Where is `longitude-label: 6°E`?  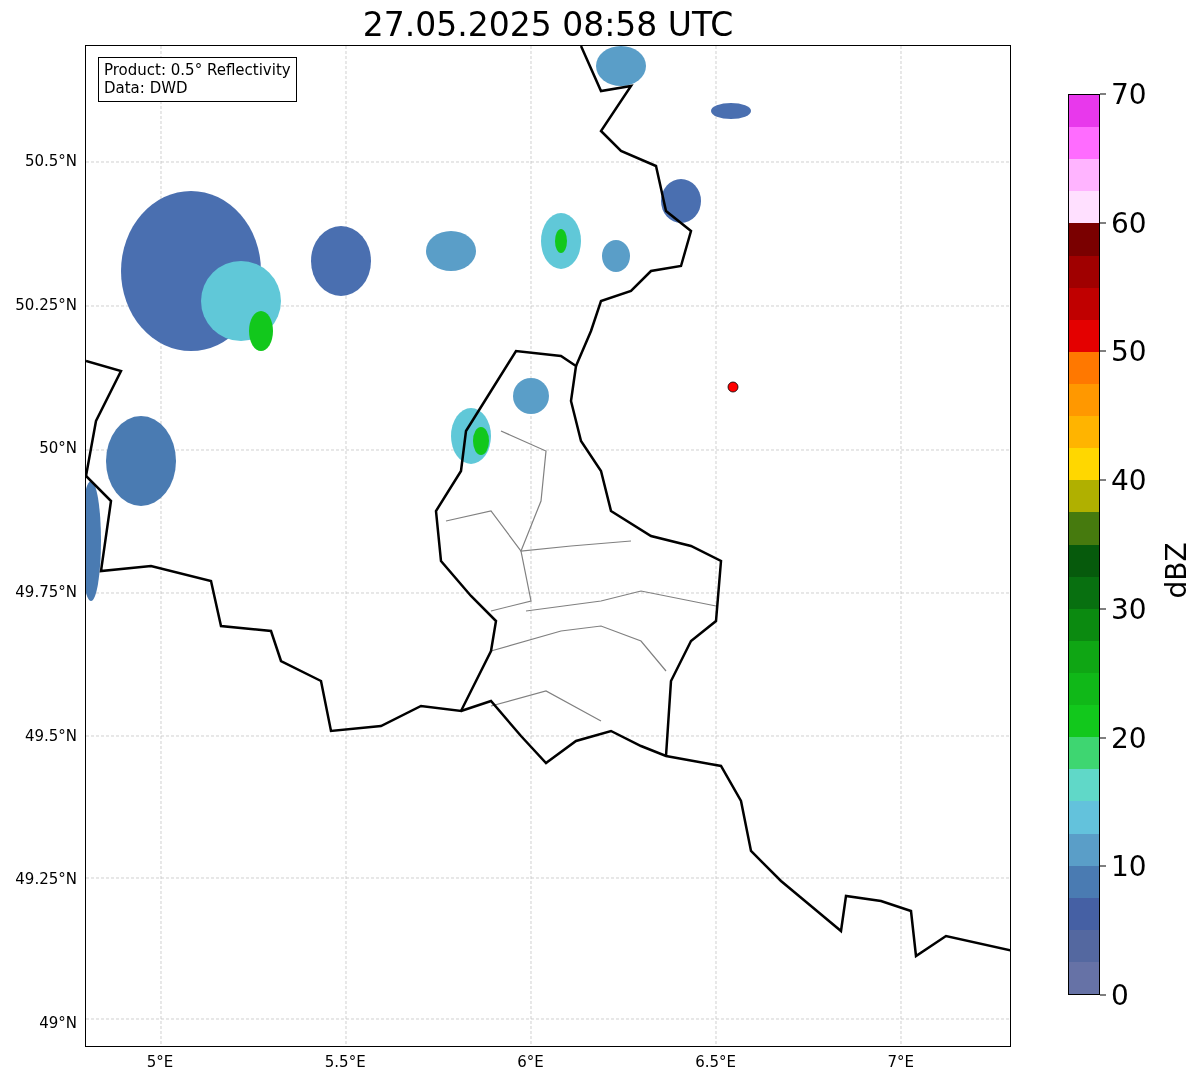 longitude-label: 6°E is located at coordinates (530, 1062).